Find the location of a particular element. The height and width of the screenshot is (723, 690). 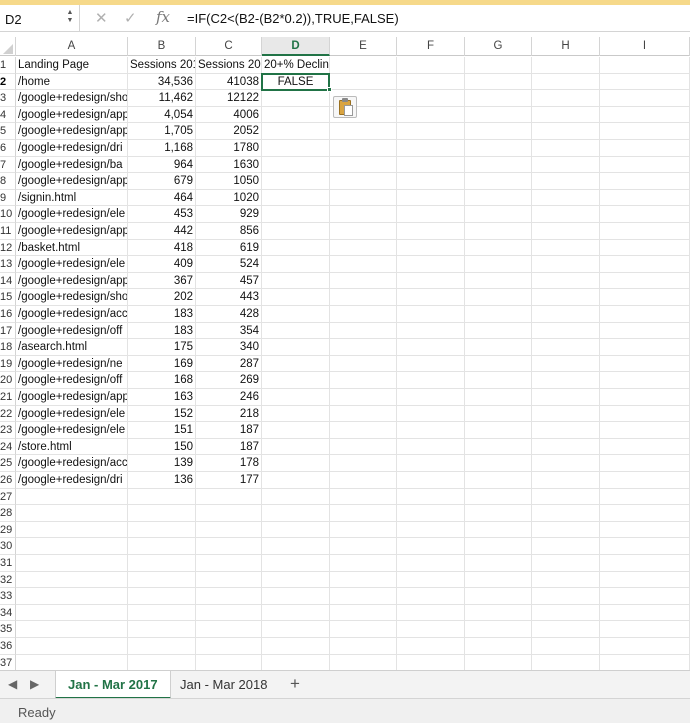

cell-a: /google+redesign/sho is located at coordinates (72, 297).